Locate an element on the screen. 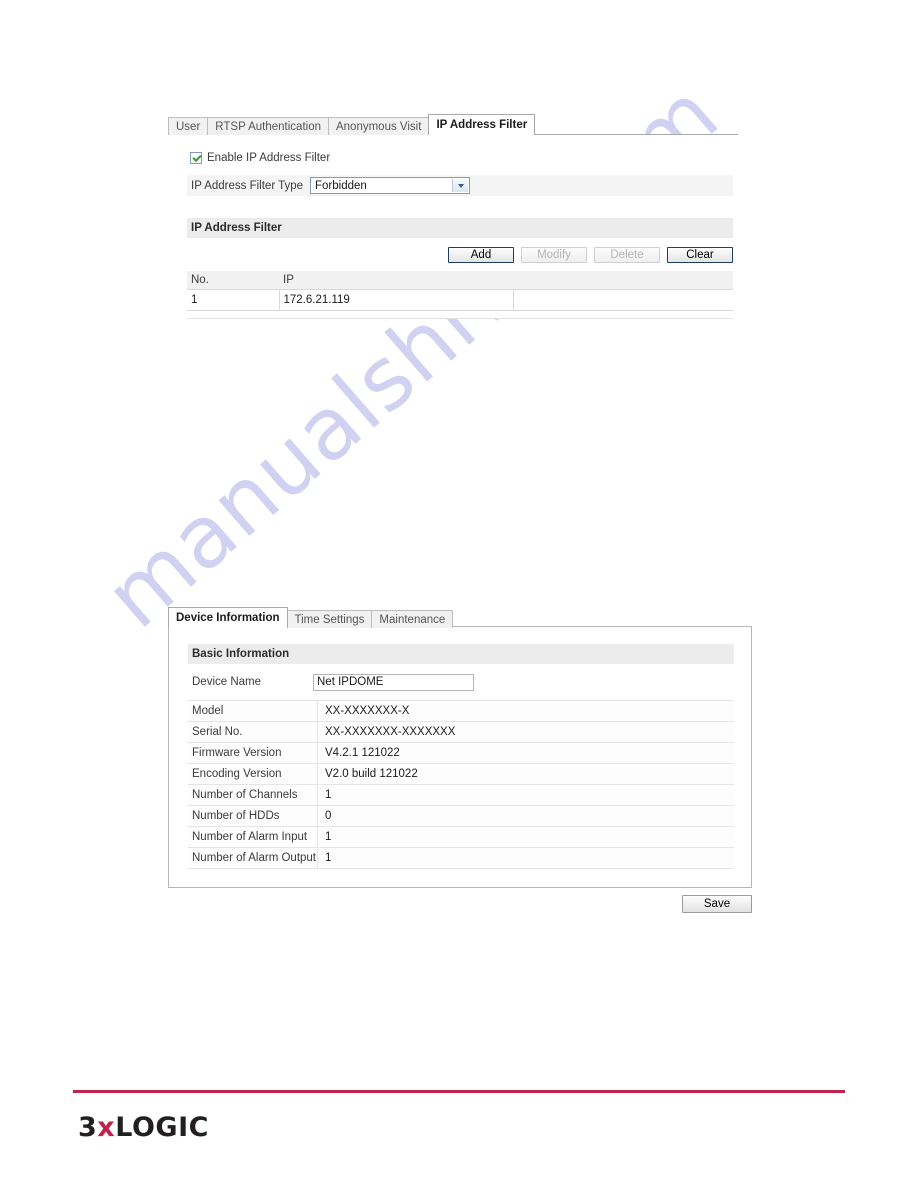 The height and width of the screenshot is (1188, 918). logo-suffix: LOGIC is located at coordinates (162, 1127).